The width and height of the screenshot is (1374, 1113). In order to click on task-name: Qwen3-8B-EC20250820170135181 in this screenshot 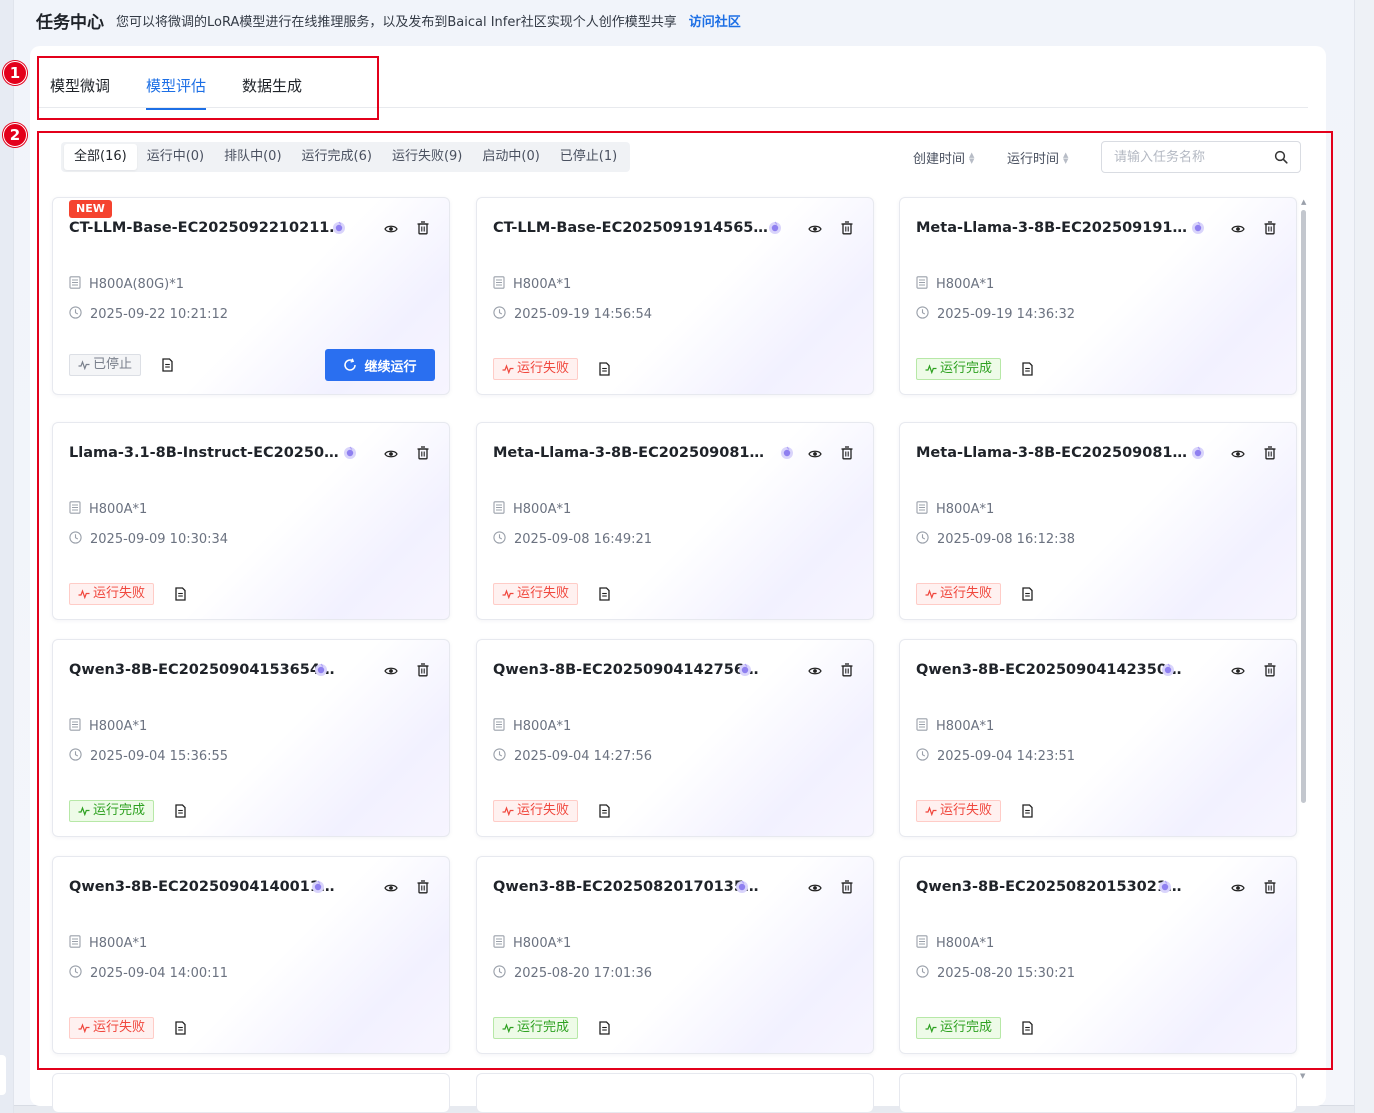, I will do `click(630, 887)`.